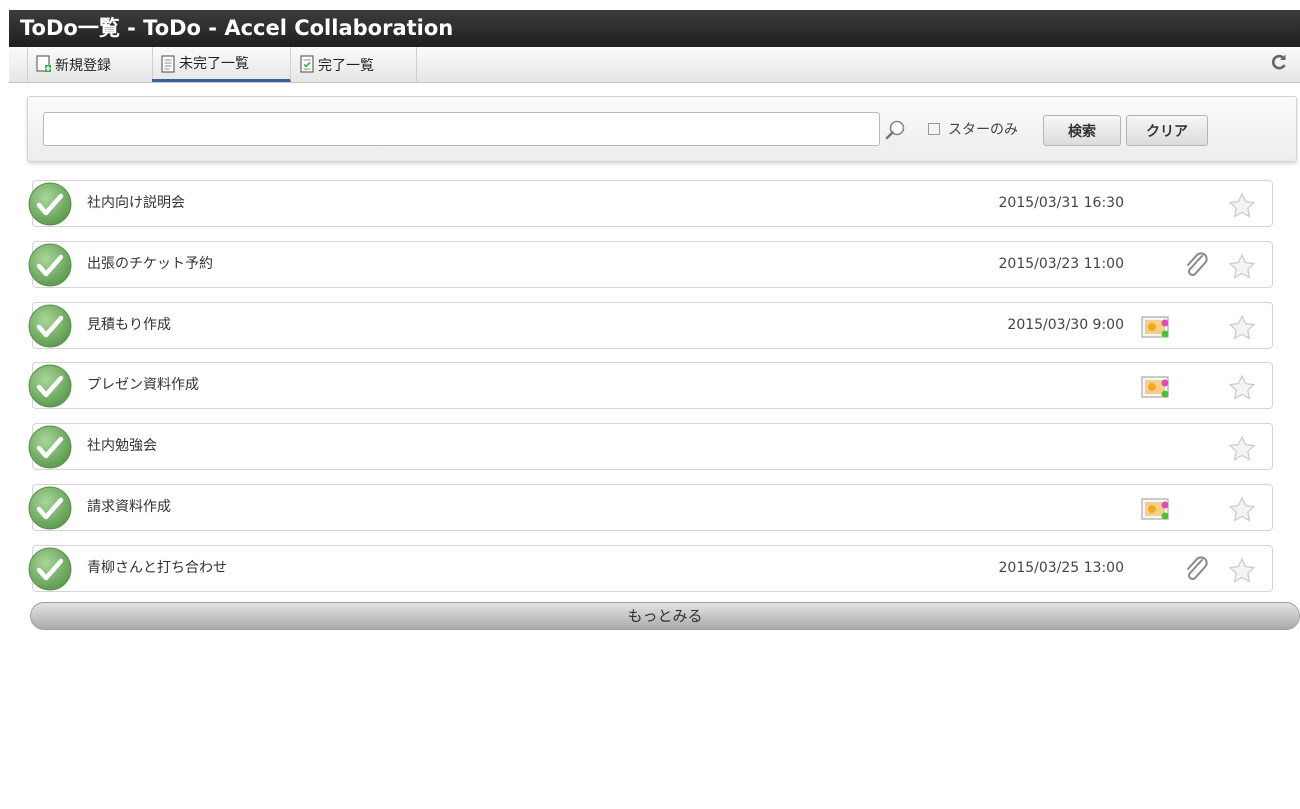 The height and width of the screenshot is (809, 1300). I want to click on tab-incomplete-label: 未完了一覧, so click(214, 64).